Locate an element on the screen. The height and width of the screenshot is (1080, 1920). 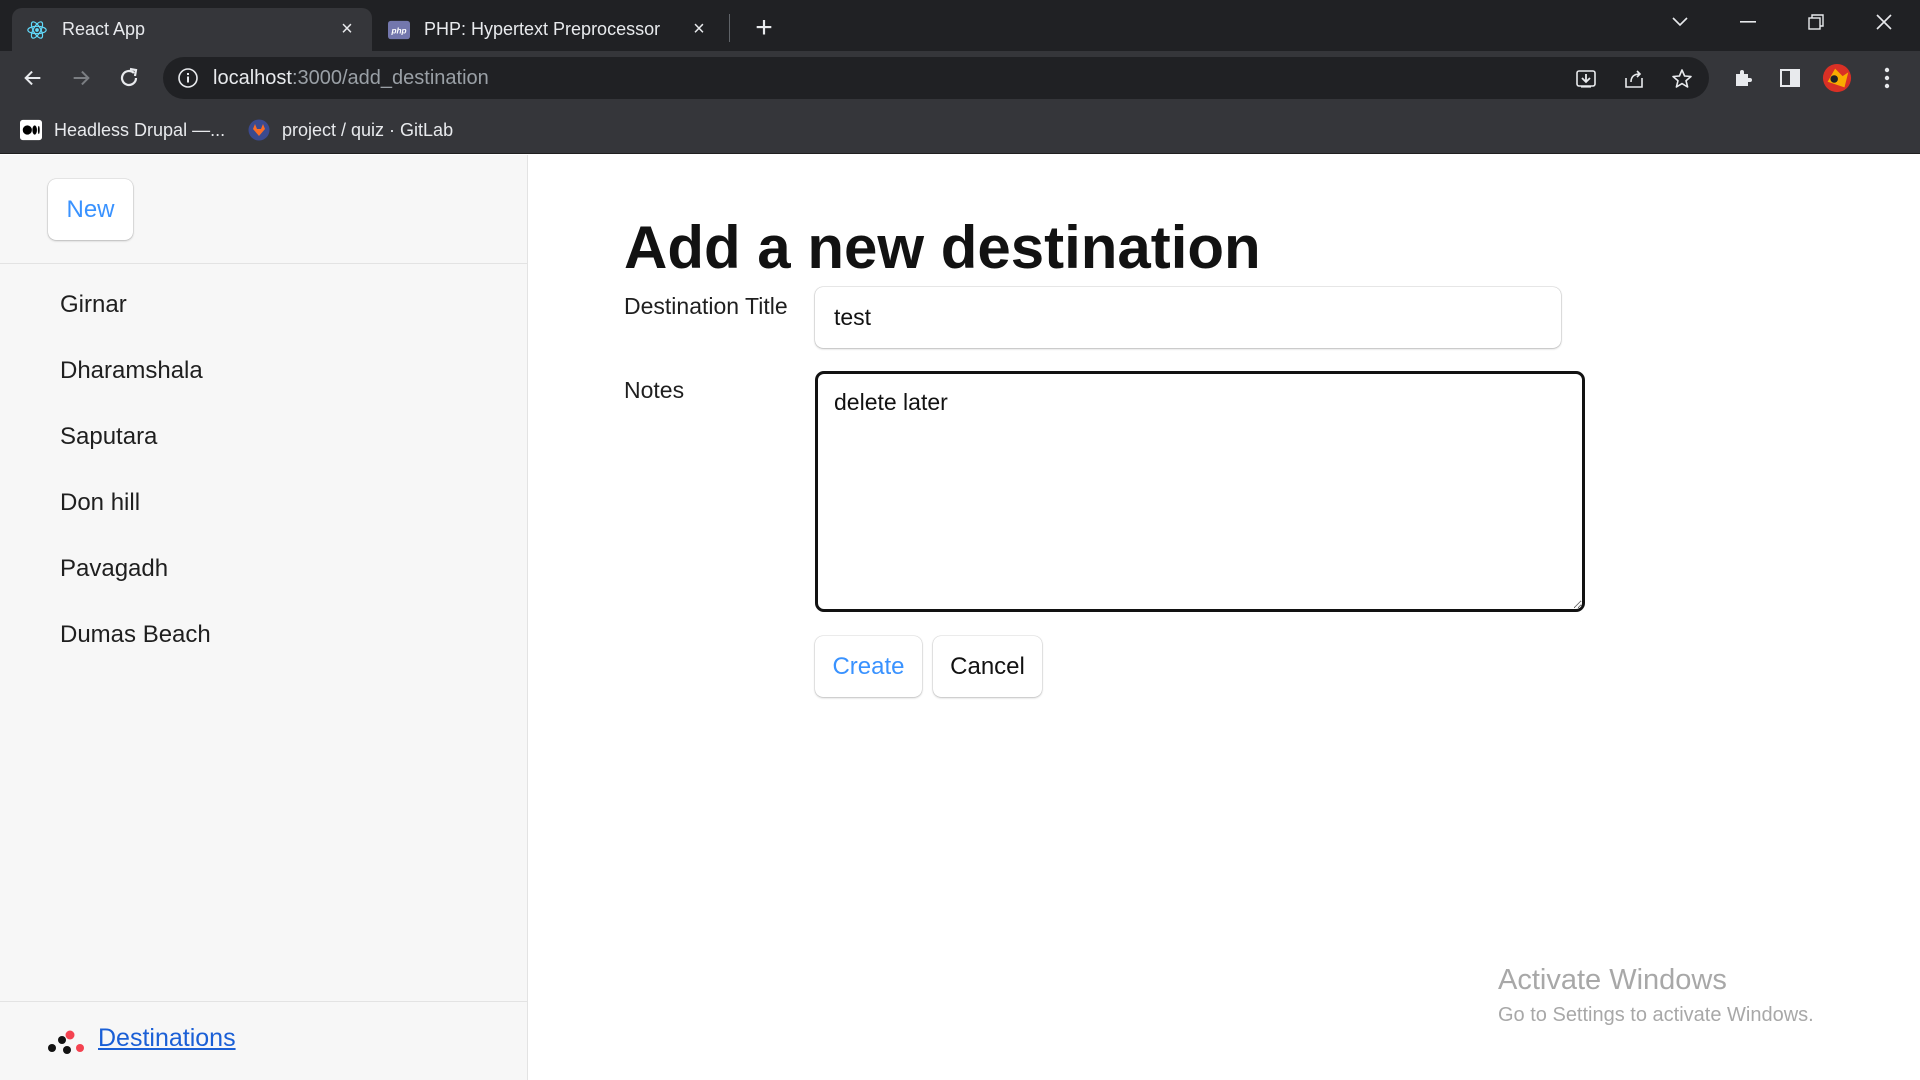
page-title: Add a new destination is located at coordinates (942, 247).